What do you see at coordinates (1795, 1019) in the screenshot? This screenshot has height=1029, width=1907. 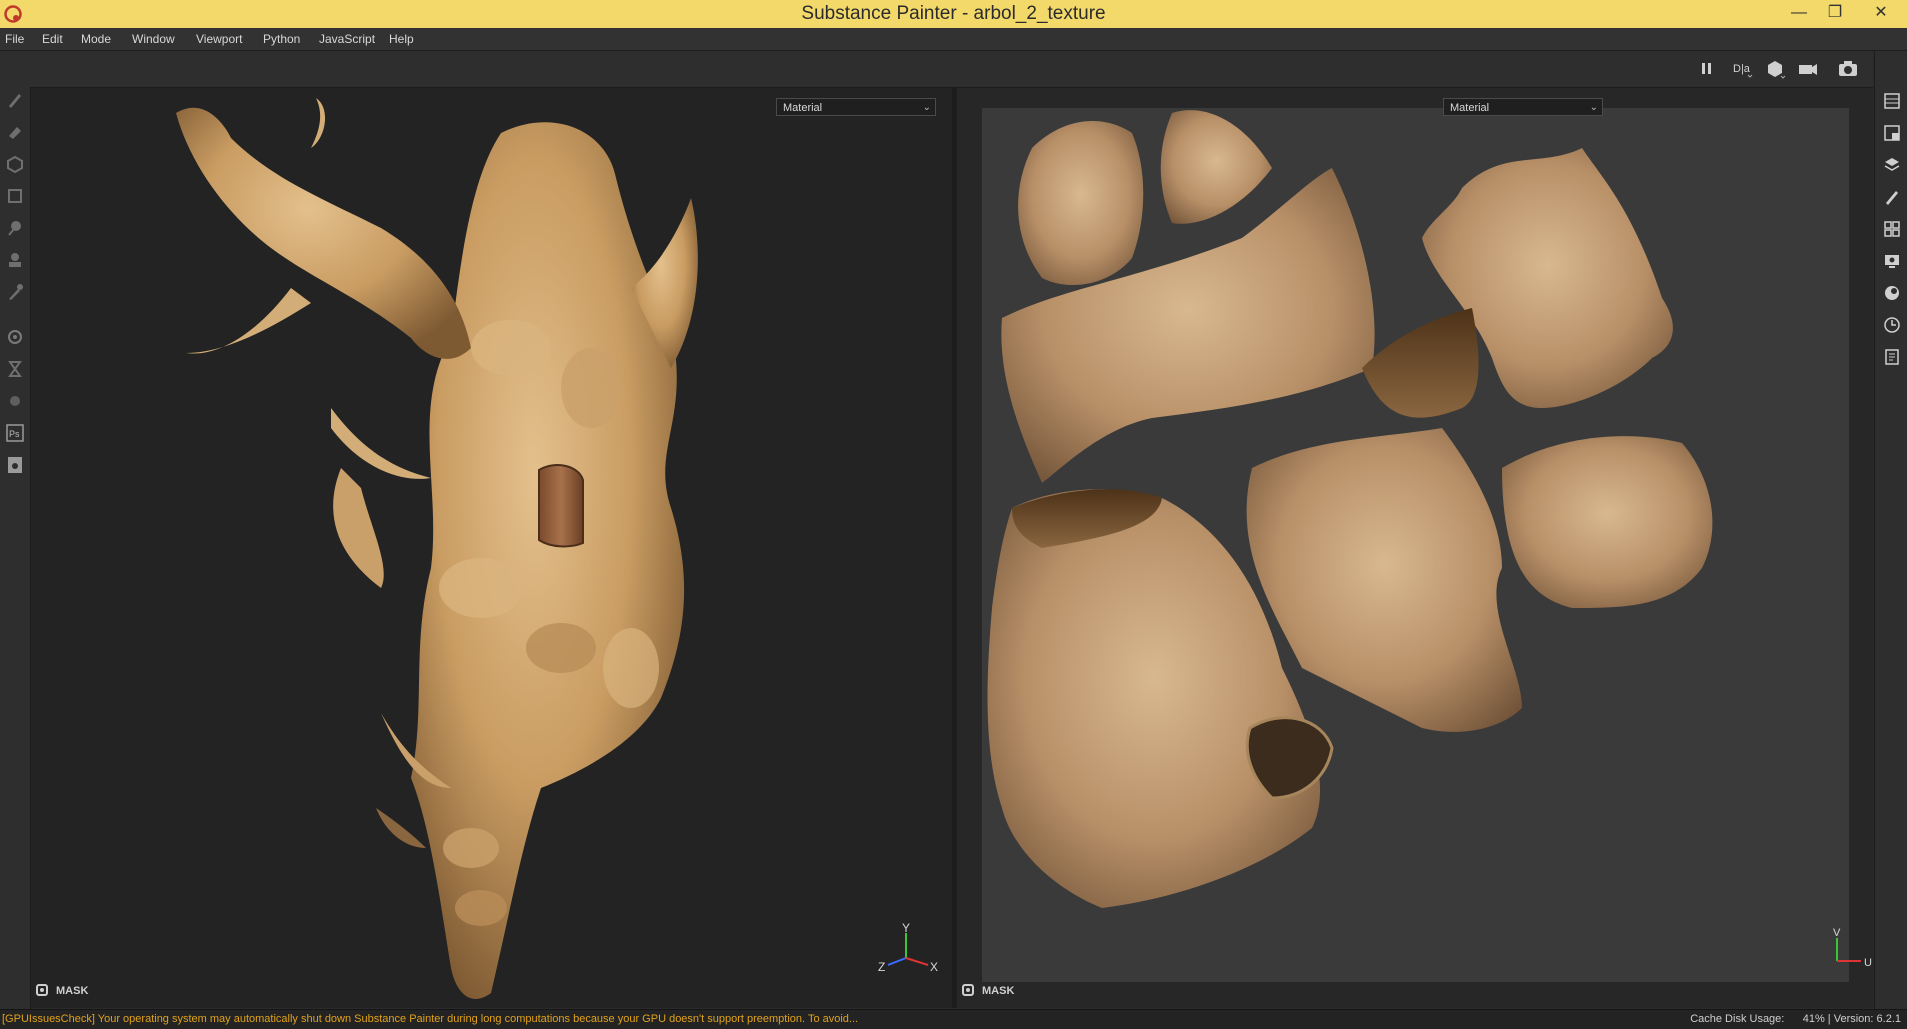 I see `status-cache: Cache Disk Usage: 41% | Version: 6.2.1` at bounding box center [1795, 1019].